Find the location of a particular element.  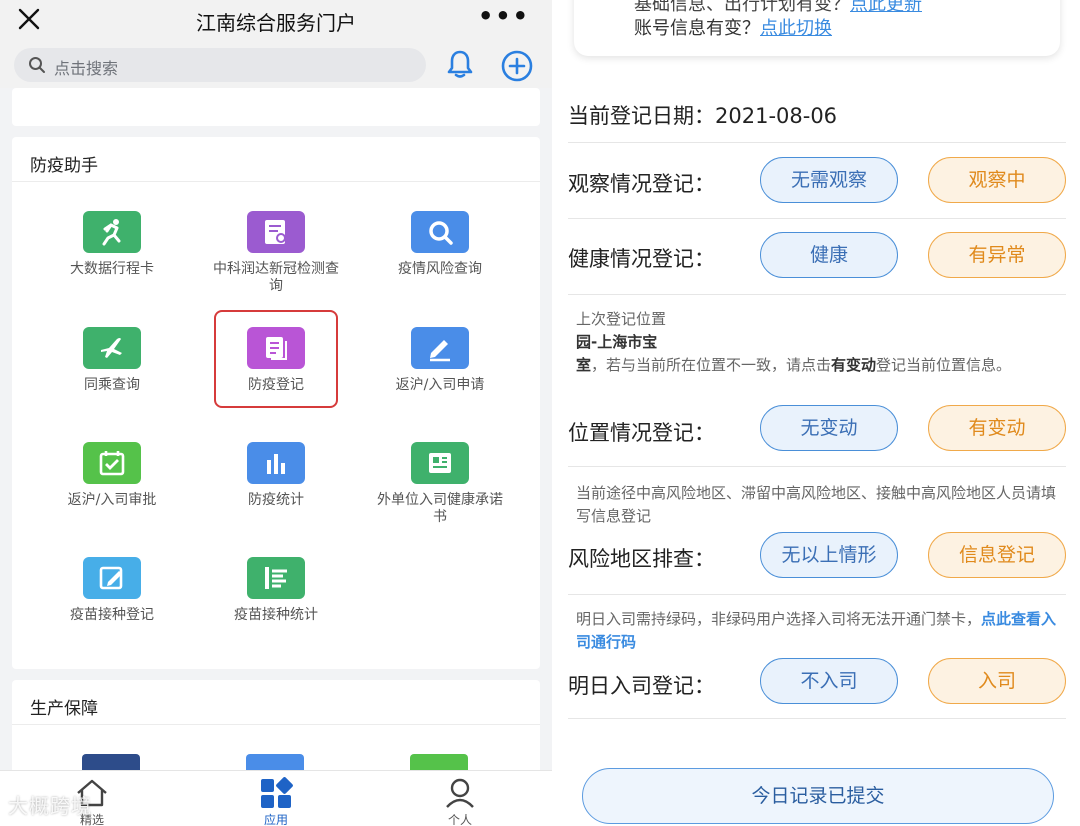

no-observation-button: 无需观察 is located at coordinates (829, 180).